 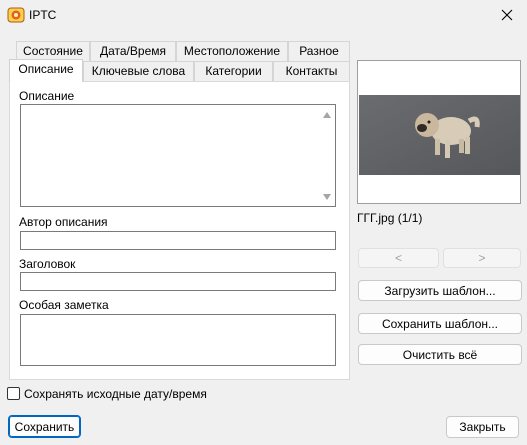 I want to click on iptc-app-icon, so click(x=16, y=15).